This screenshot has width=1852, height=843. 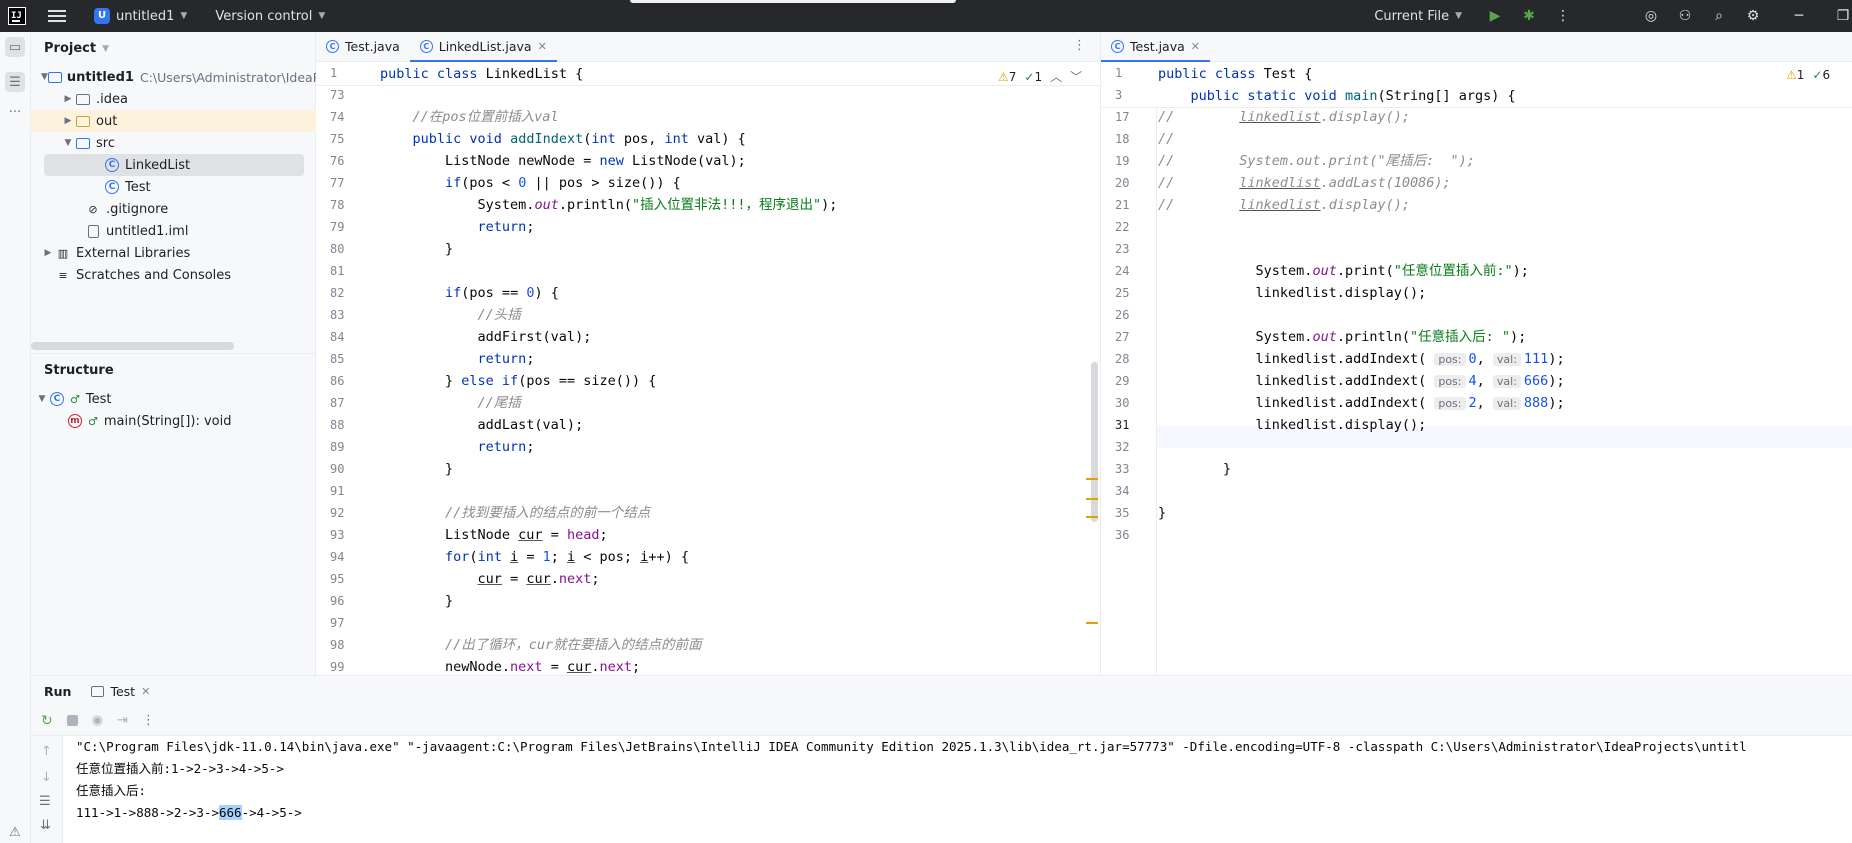 I want to click on run-icon: ▶, so click(x=1495, y=16).